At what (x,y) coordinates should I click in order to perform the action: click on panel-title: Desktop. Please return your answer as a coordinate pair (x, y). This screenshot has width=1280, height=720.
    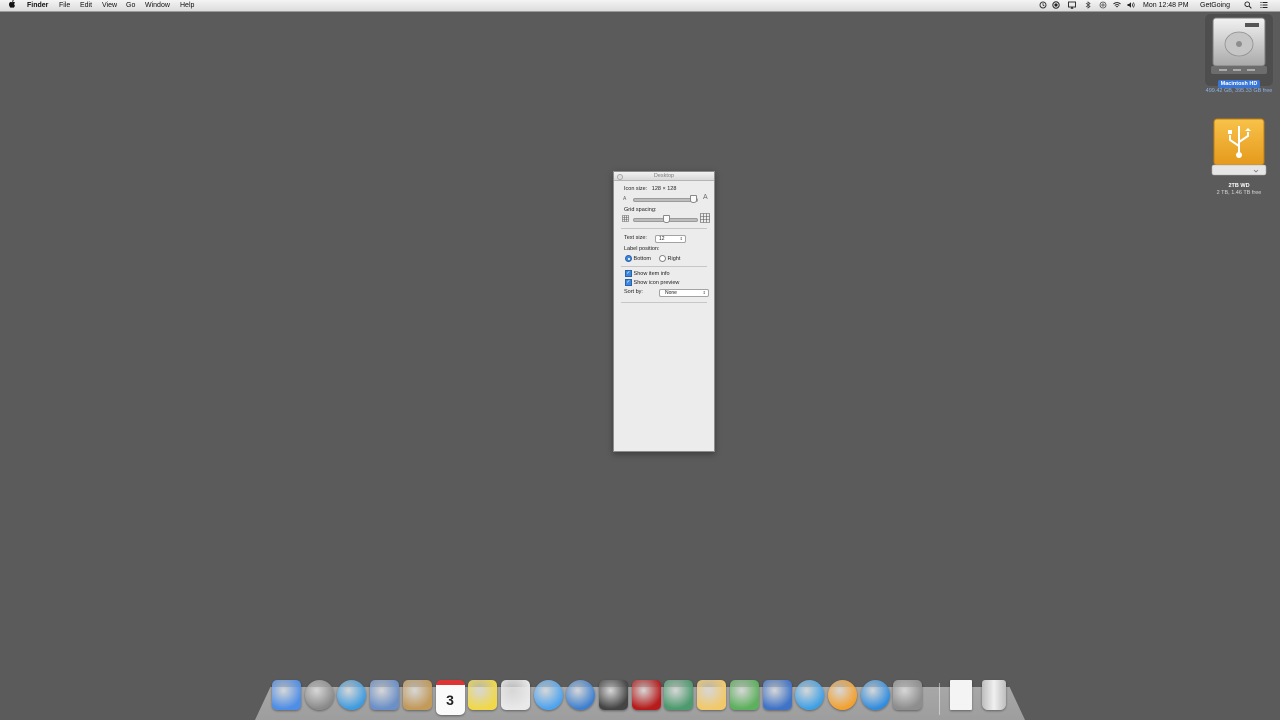
    Looking at the image, I should click on (664, 176).